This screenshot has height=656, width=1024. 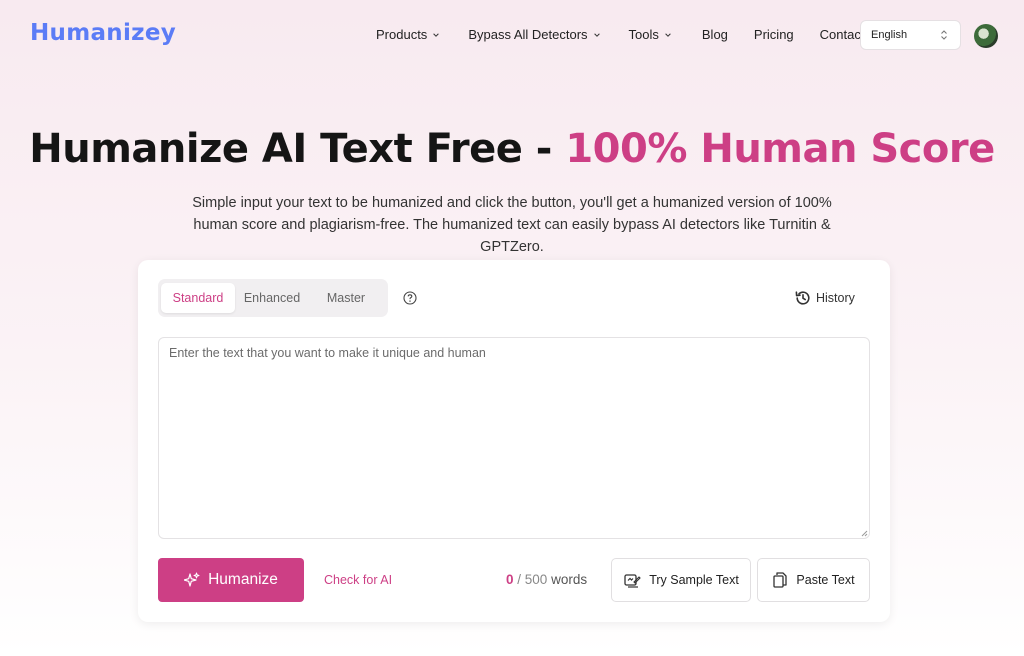 What do you see at coordinates (910, 35) in the screenshot?
I see `language-select: English` at bounding box center [910, 35].